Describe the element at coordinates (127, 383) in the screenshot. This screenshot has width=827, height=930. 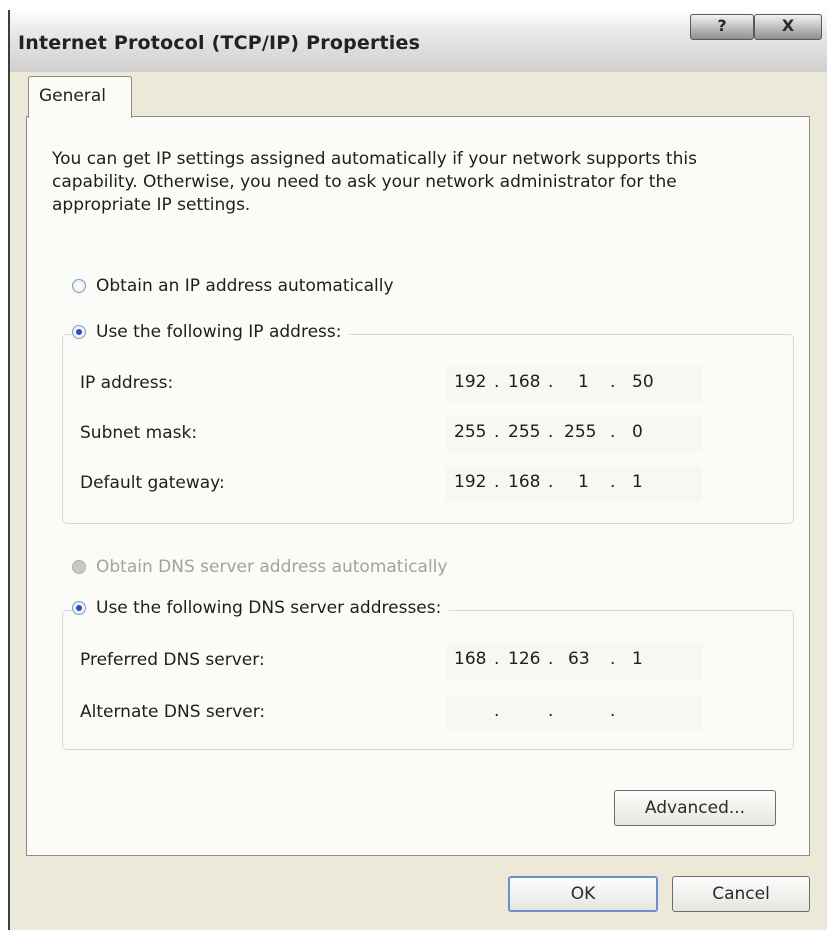
I see `ip-address-label: IP address:` at that location.